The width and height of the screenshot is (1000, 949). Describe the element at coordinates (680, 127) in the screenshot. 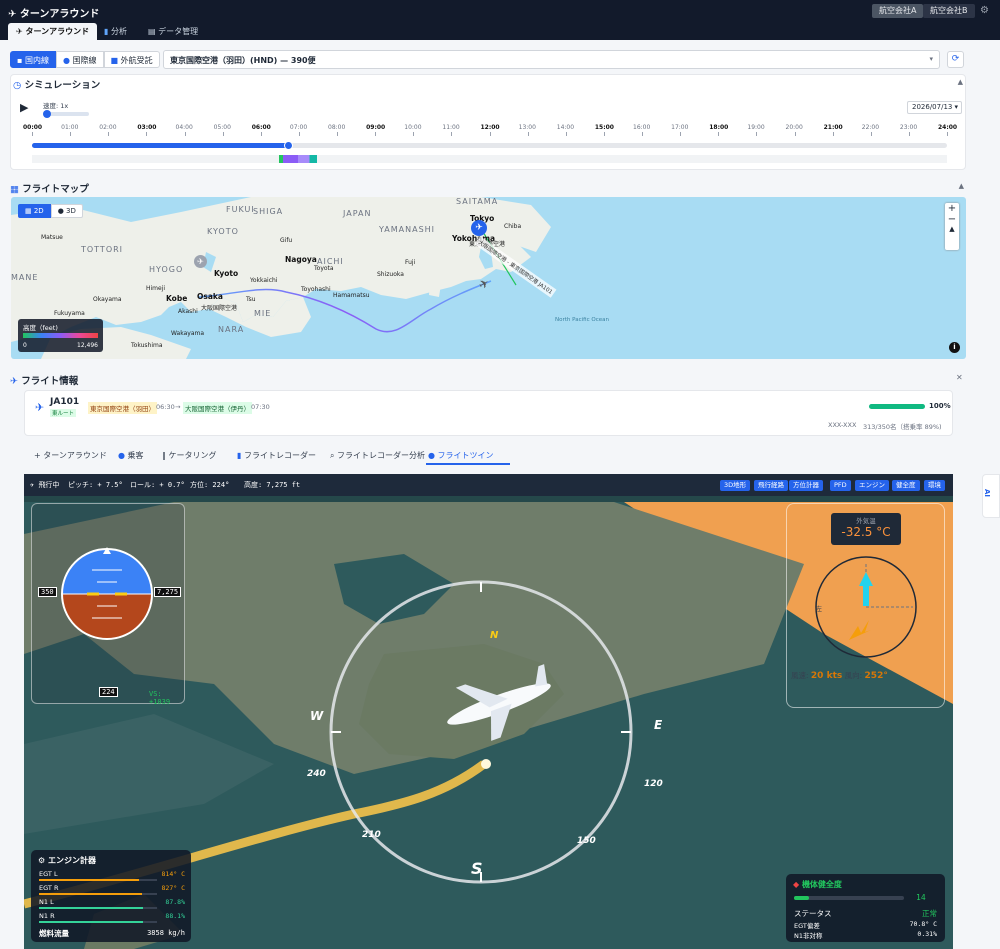

I see `timeline-tick: 17:00` at that location.